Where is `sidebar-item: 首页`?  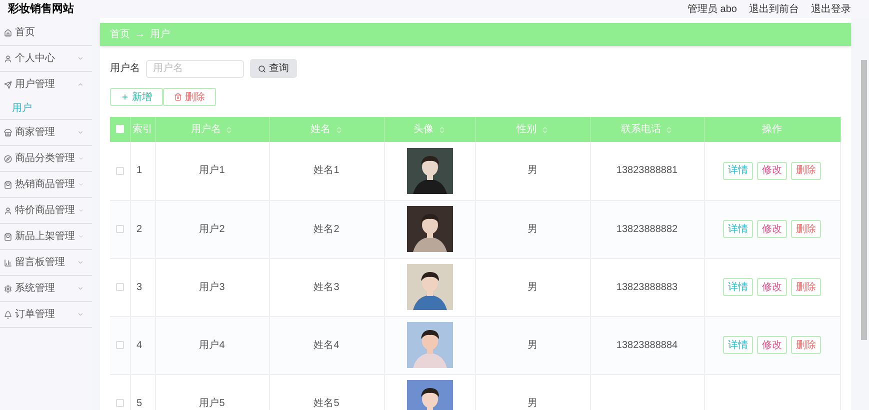
sidebar-item: 首页 is located at coordinates (46, 32).